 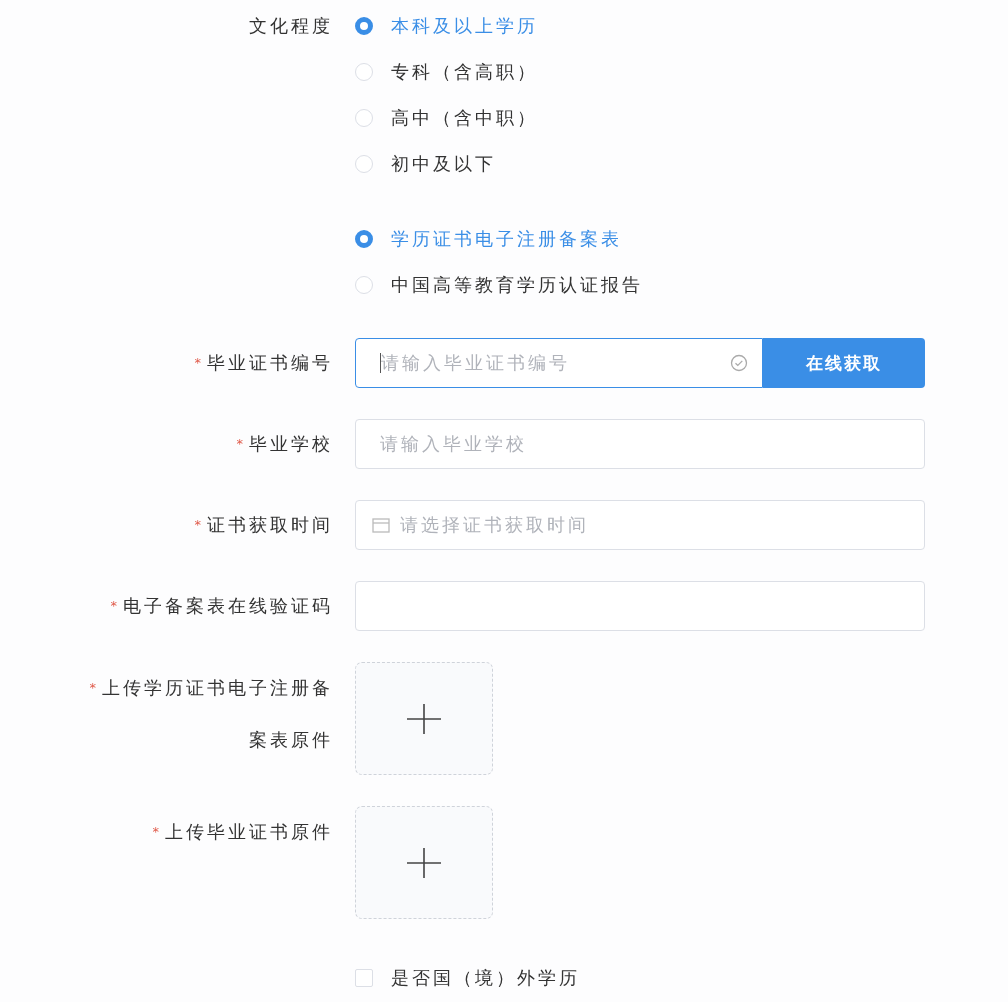 What do you see at coordinates (443, 164) in the screenshot?
I see `option-label: 初中及以下` at bounding box center [443, 164].